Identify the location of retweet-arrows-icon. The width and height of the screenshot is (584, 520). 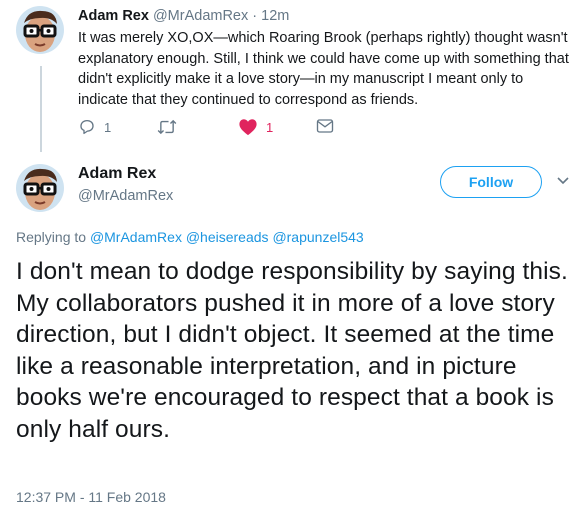
(167, 127).